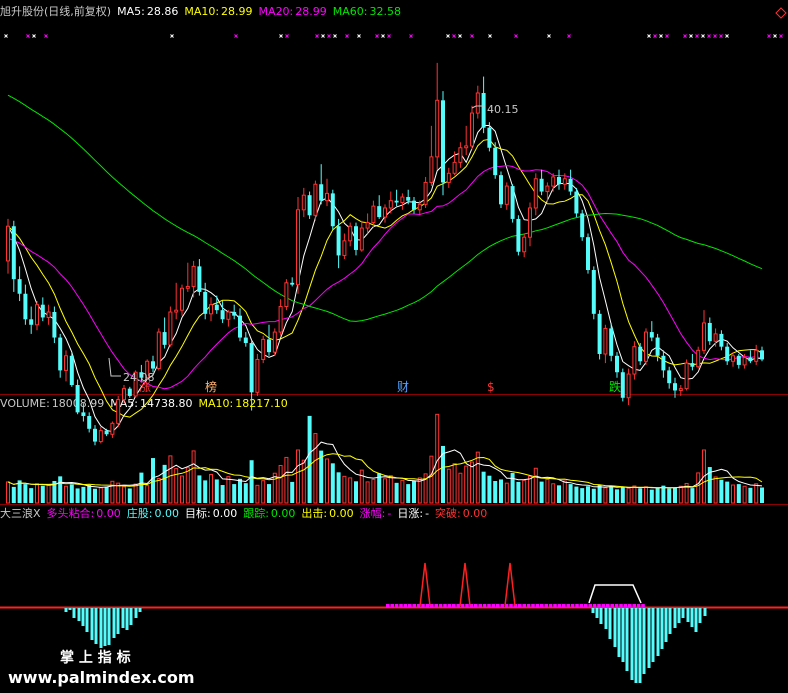 The width and height of the screenshot is (788, 693). What do you see at coordinates (403, 387) in the screenshot?
I see `event-label-finance: 财` at bounding box center [403, 387].